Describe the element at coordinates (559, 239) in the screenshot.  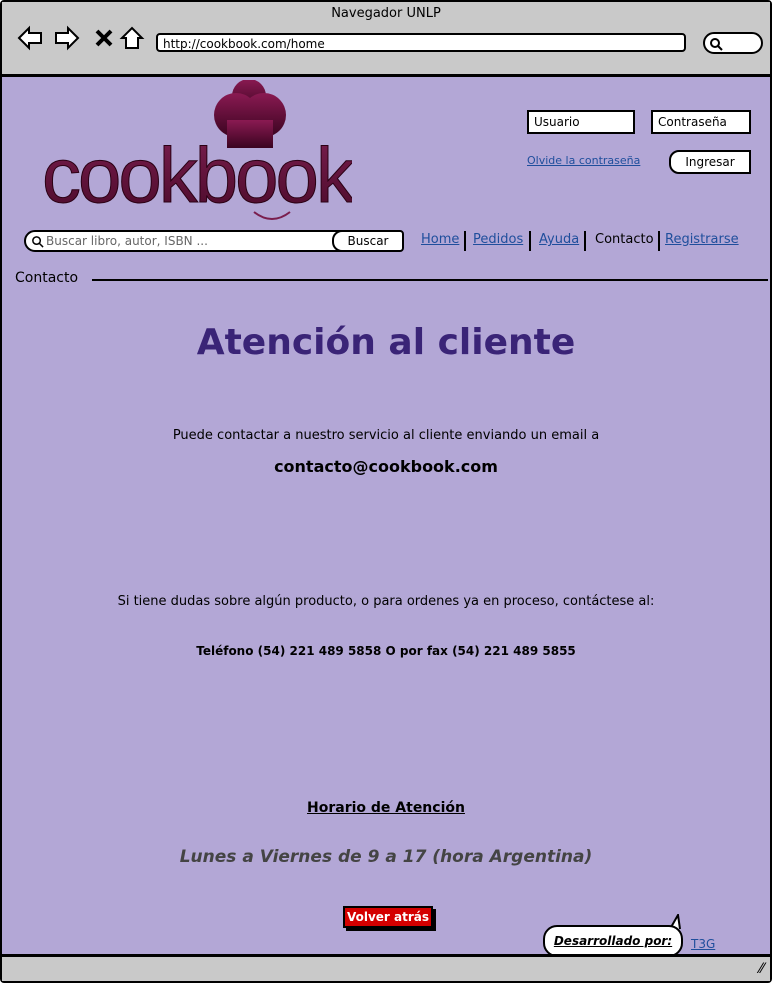
I see `nav-ayuda: Ayuda` at that location.